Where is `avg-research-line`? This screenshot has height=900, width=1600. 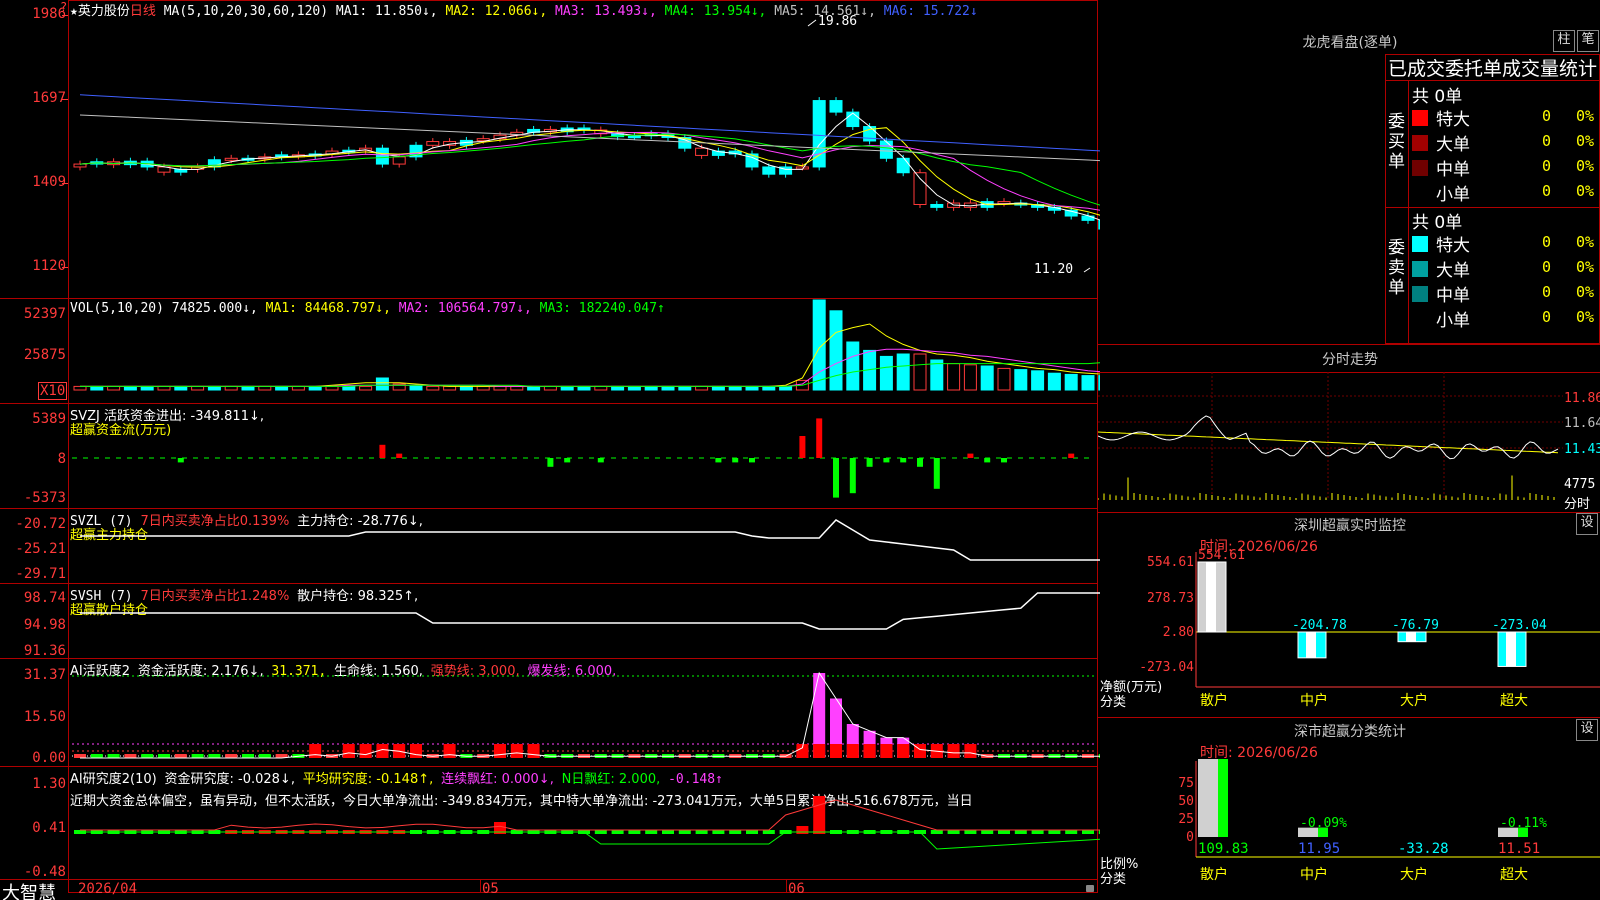
avg-research-line is located at coordinates (590, 840).